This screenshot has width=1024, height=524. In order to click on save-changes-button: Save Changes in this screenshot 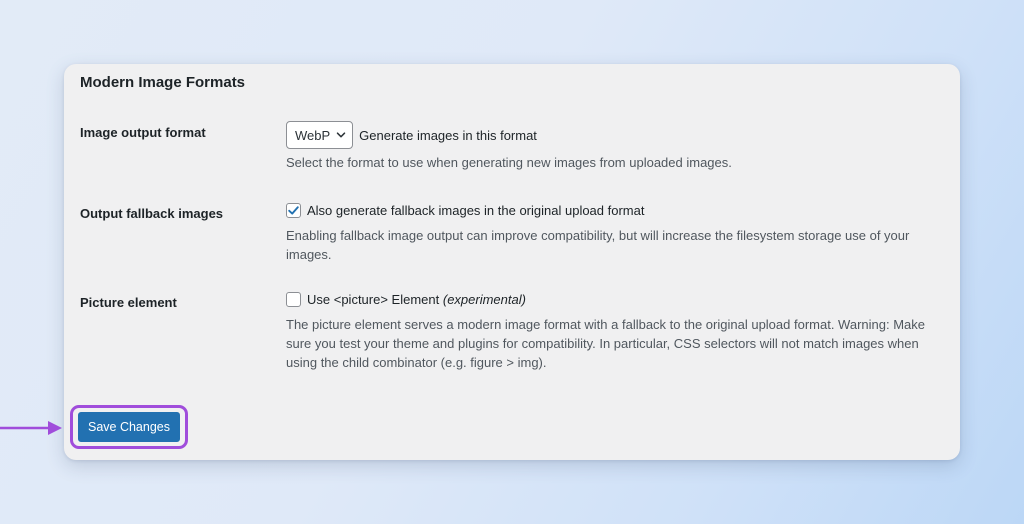, I will do `click(129, 427)`.